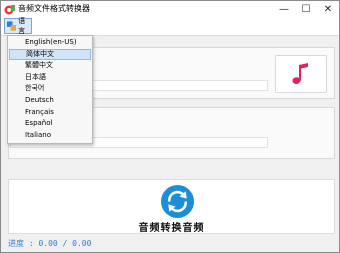 The image size is (340, 253). I want to click on language-option-italian: Italiano, so click(50, 136).